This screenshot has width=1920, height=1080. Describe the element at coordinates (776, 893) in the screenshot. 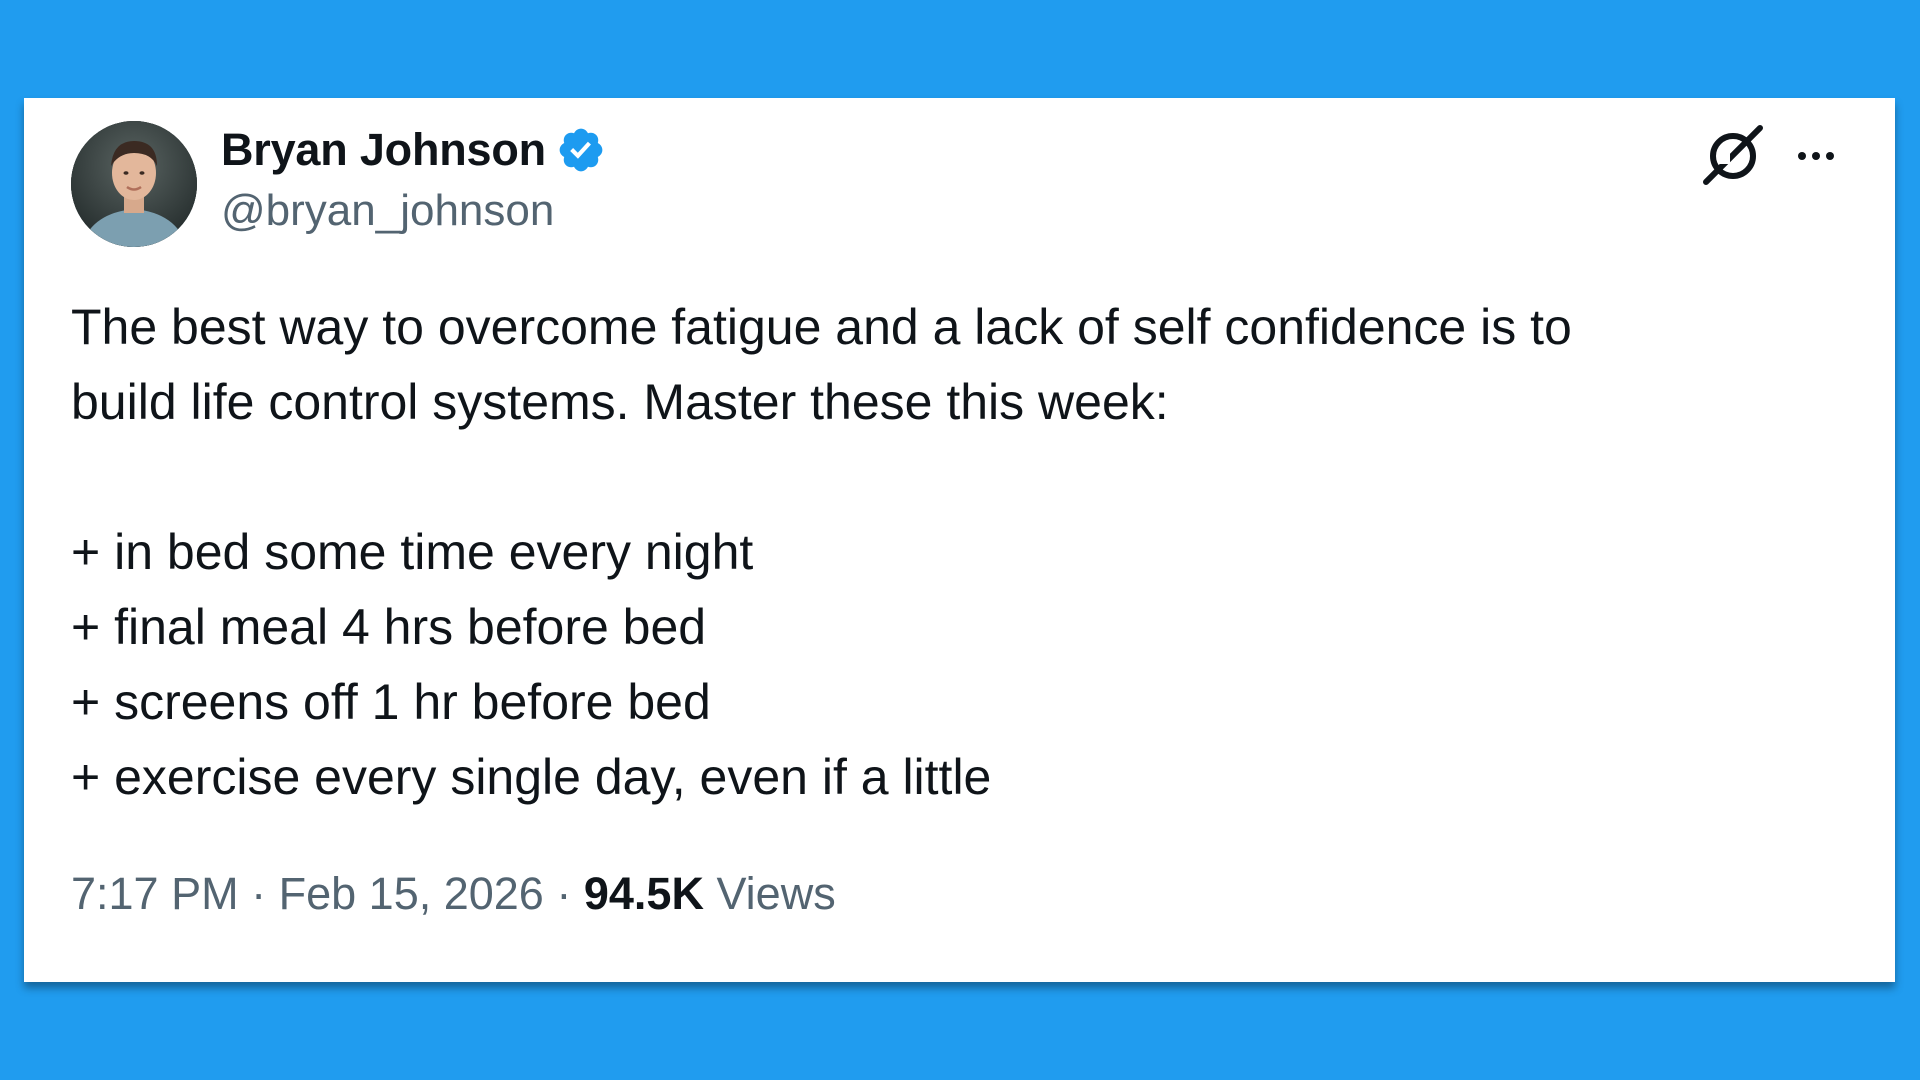

I see `views-label: Views` at that location.